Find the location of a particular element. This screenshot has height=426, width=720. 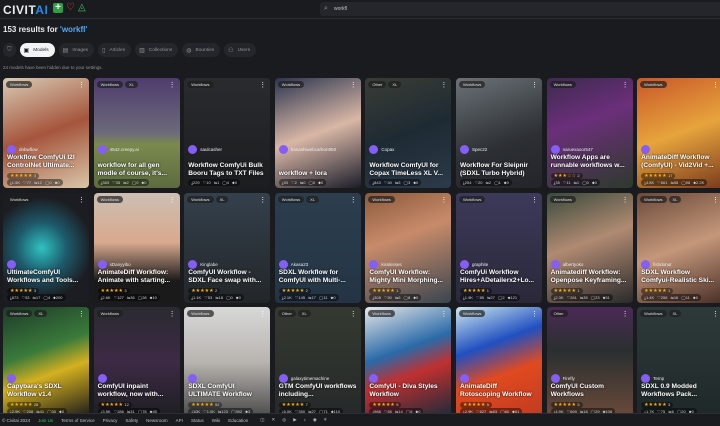

x-icon: ✕ is located at coordinates (273, 420).